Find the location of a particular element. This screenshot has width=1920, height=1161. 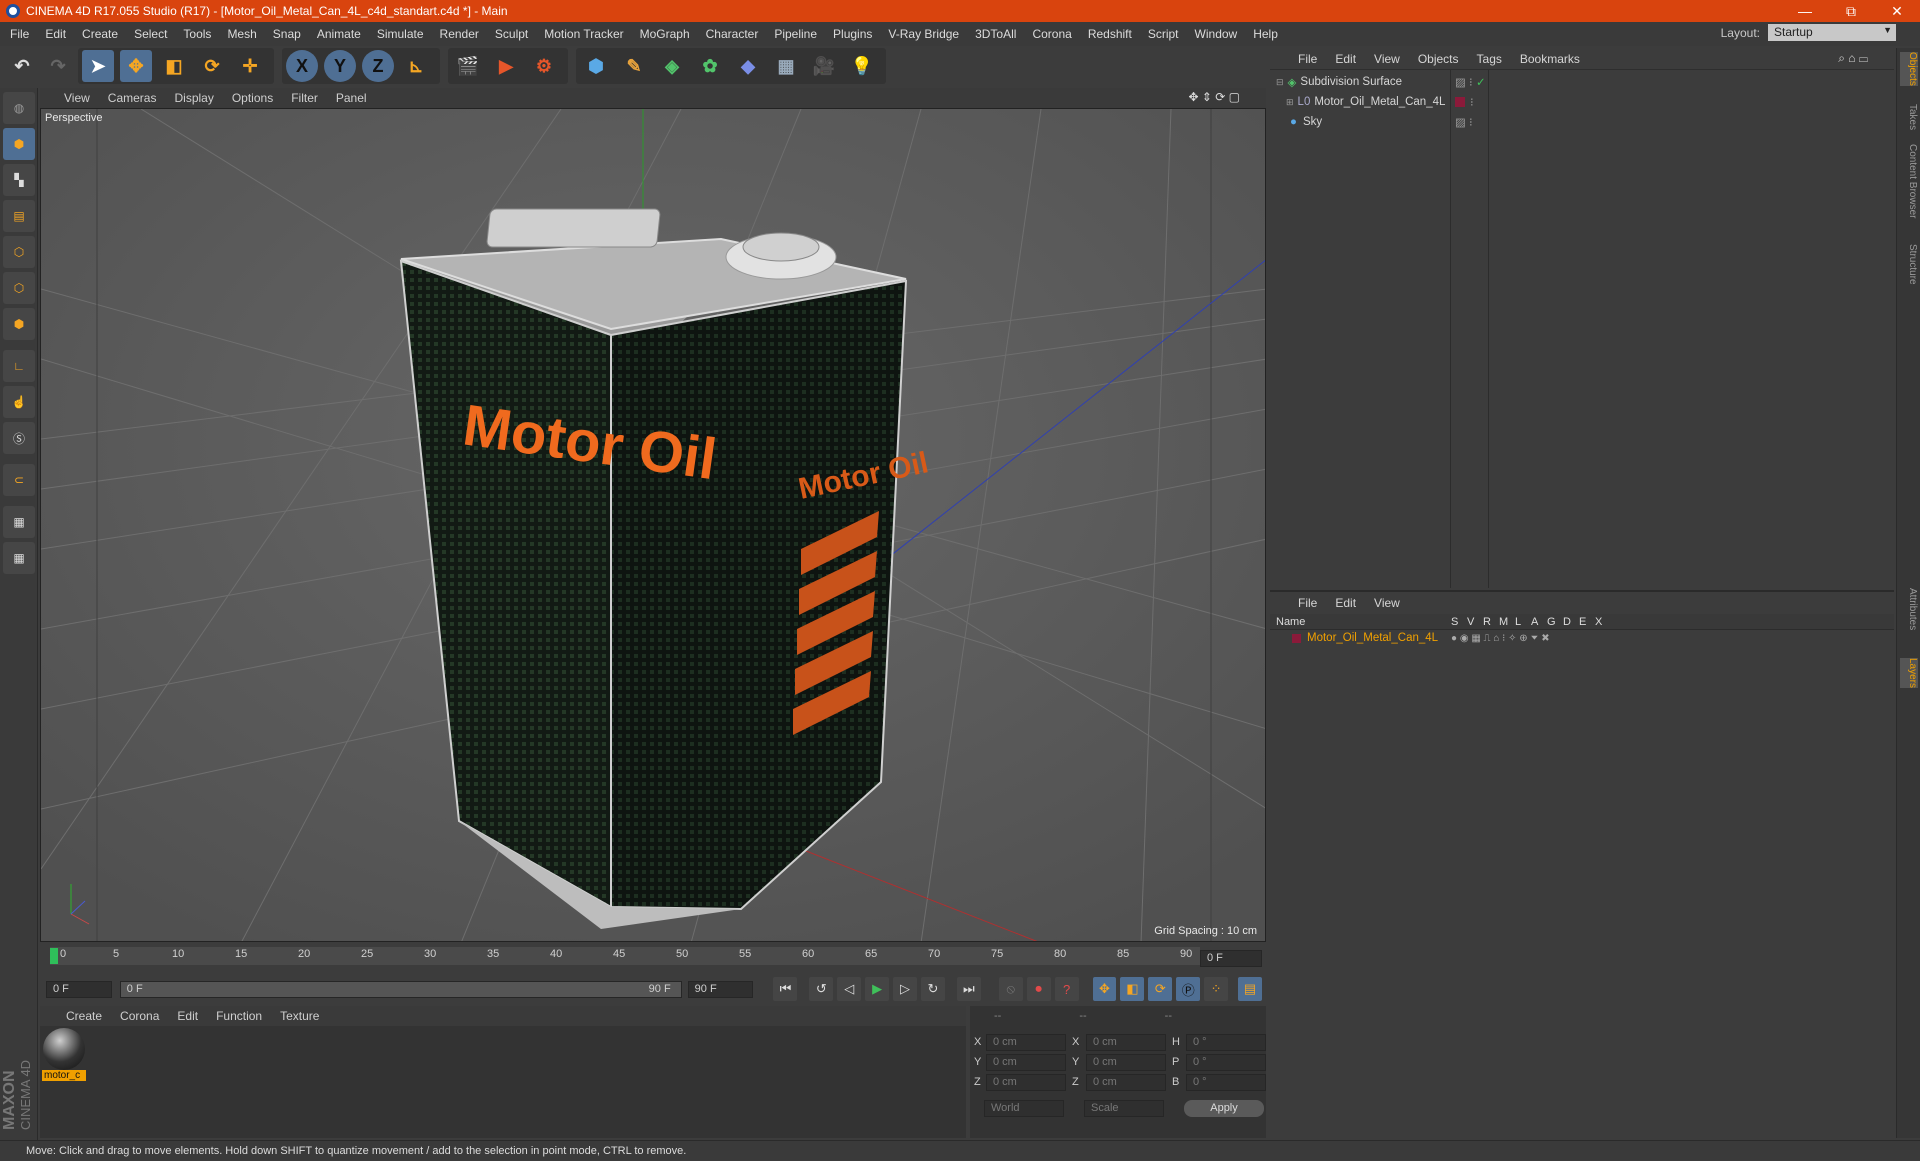

viewport-menu-filter: Filter is located at coordinates (304, 98).